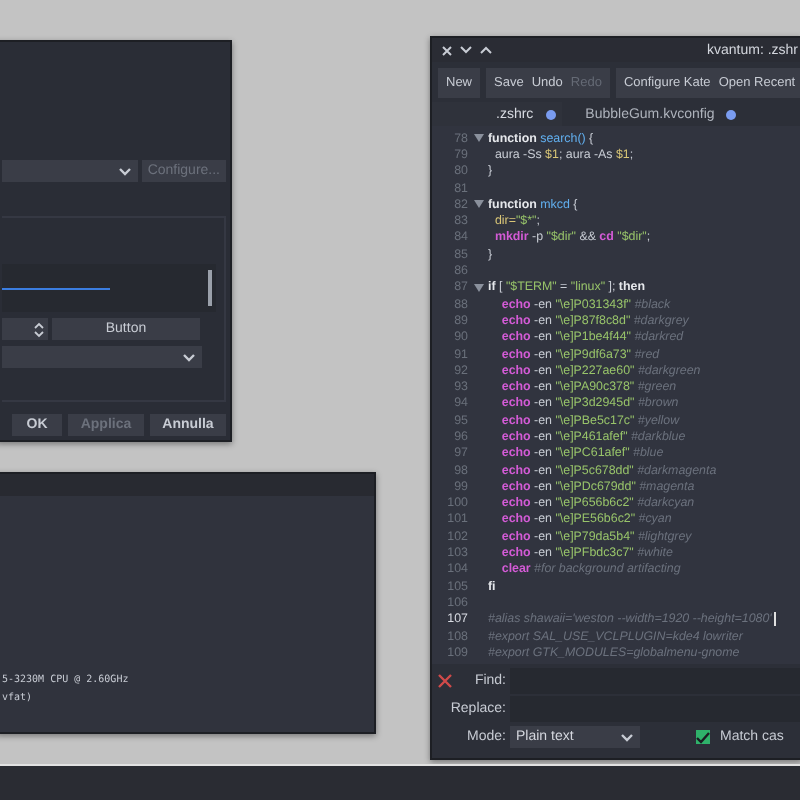  I want to click on scrollbar, so click(210, 288).